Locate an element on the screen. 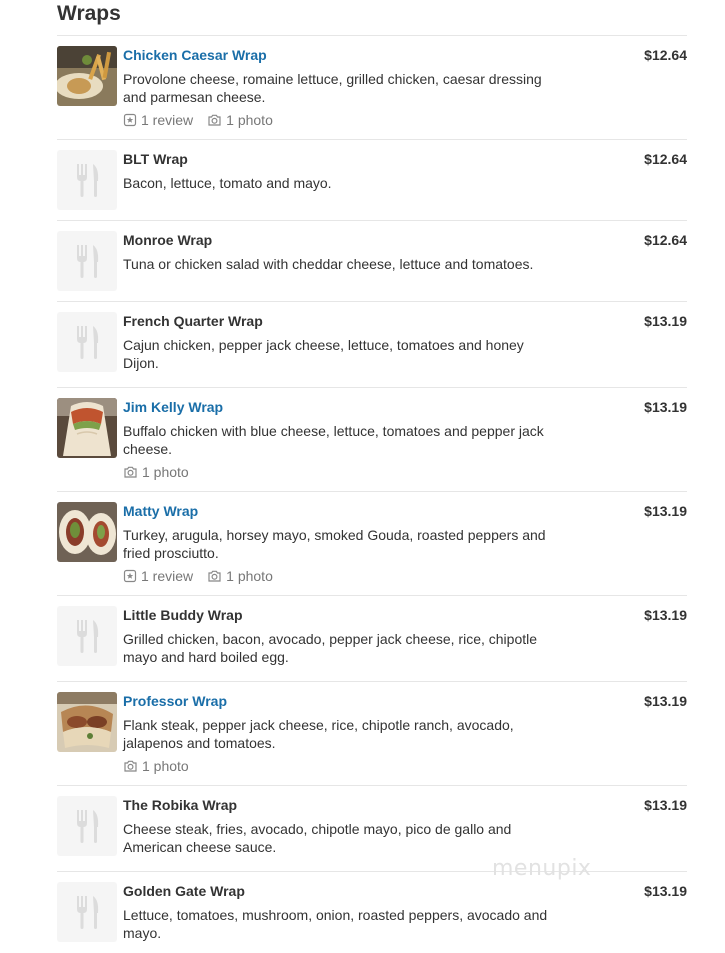 This screenshot has height=953, width=725. watermark-logo: menupix is located at coordinates (542, 868).